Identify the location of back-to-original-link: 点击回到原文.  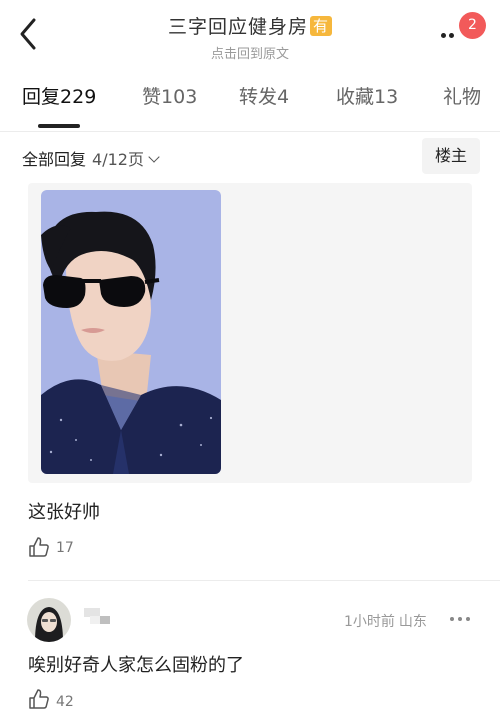
(250, 52).